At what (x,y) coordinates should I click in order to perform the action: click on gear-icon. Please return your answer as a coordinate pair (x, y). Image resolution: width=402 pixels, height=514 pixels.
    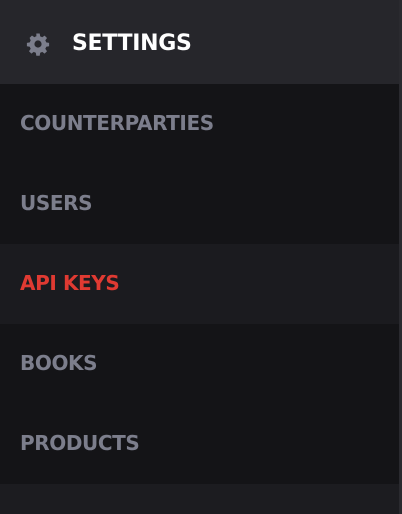
    Looking at the image, I should click on (38, 44).